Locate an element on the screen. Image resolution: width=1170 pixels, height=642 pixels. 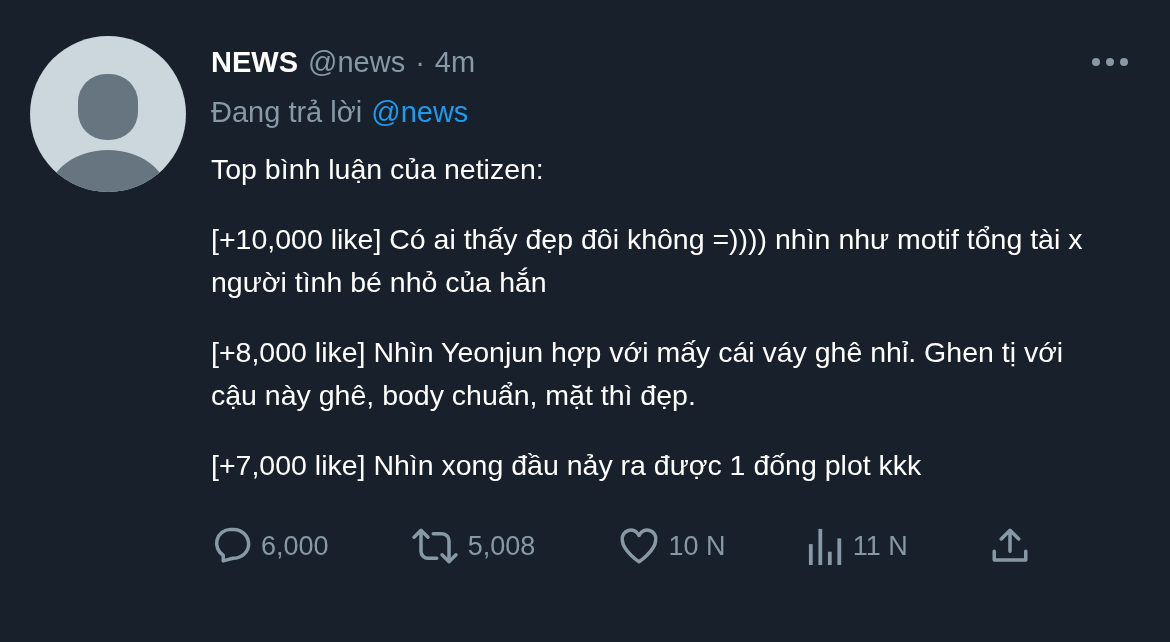
tweet-paragraph: Top bình luận của netizen: is located at coordinates (378, 169).